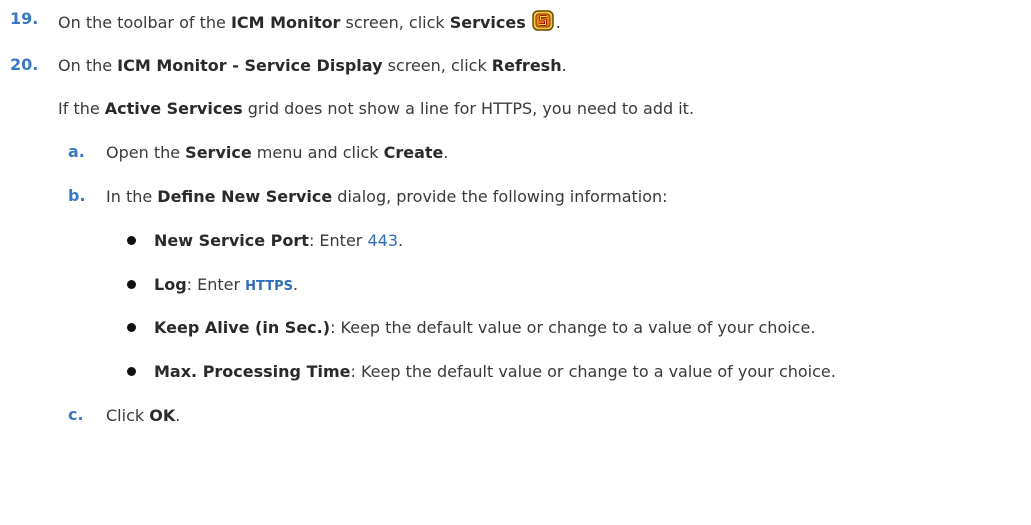 Image resolution: width=1031 pixels, height=525 pixels. I want to click on ui-term-icm-monitor: ICM Monitor, so click(285, 22).